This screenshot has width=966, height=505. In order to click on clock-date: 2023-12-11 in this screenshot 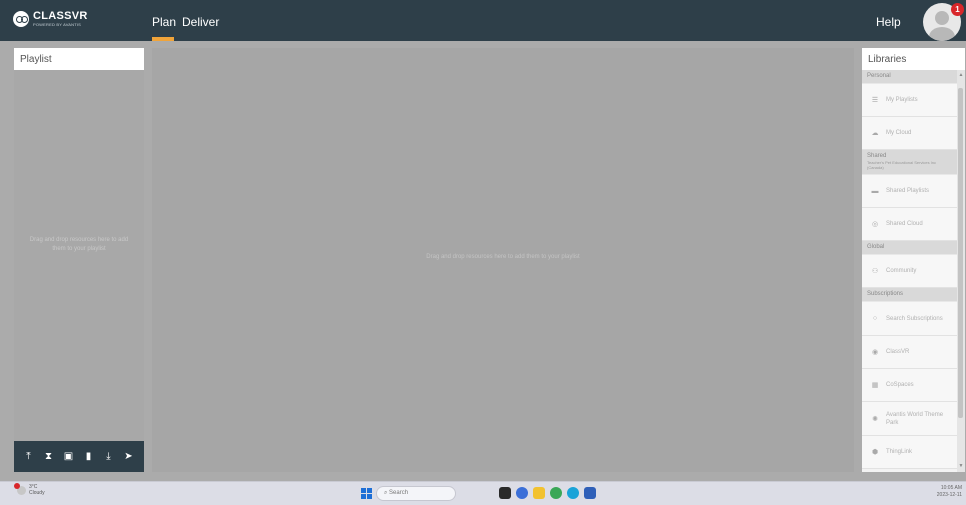, I will do `click(949, 495)`.